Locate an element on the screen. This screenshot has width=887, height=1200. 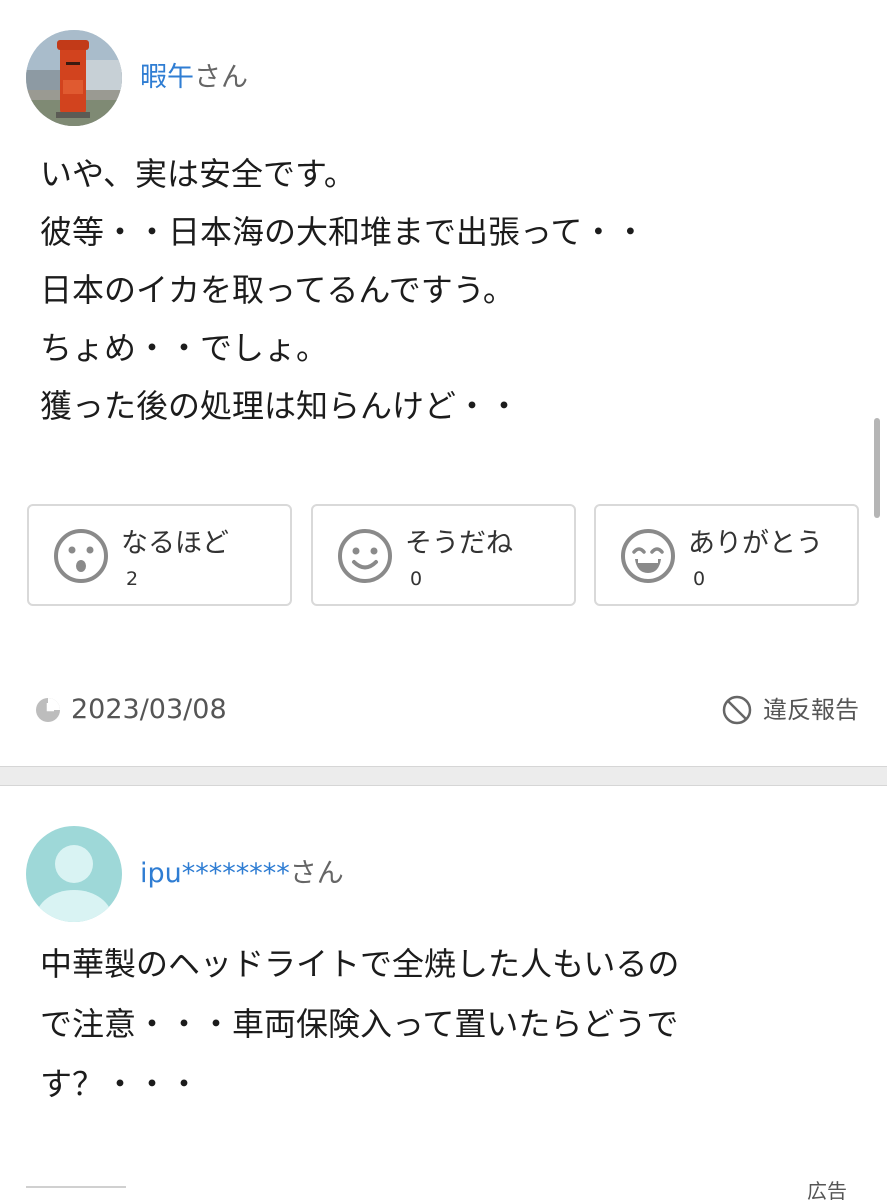
reaction-count: 2 is located at coordinates (132, 579).